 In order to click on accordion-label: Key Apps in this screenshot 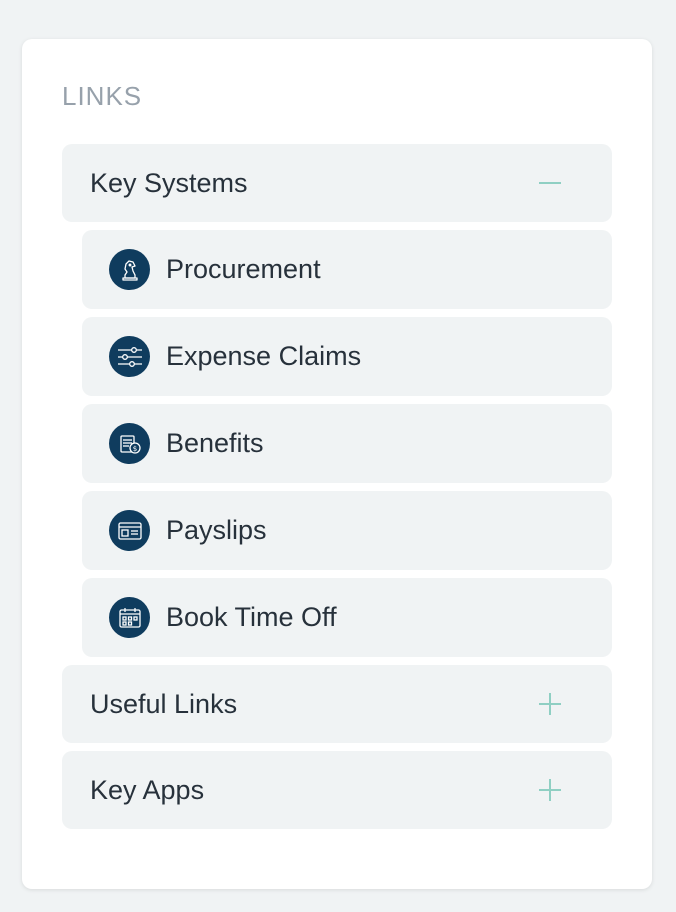, I will do `click(147, 789)`.